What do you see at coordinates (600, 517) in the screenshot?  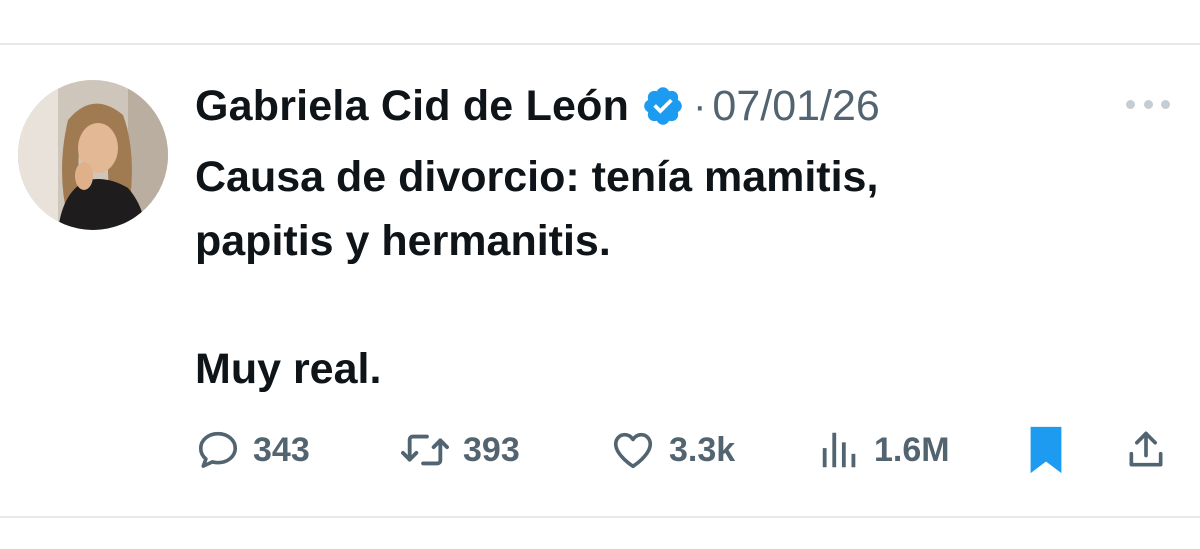 I see `bottom-divider` at bounding box center [600, 517].